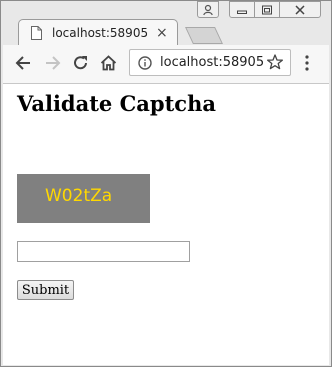  Describe the element at coordinates (275, 62) in the screenshot. I see `star-icon` at that location.